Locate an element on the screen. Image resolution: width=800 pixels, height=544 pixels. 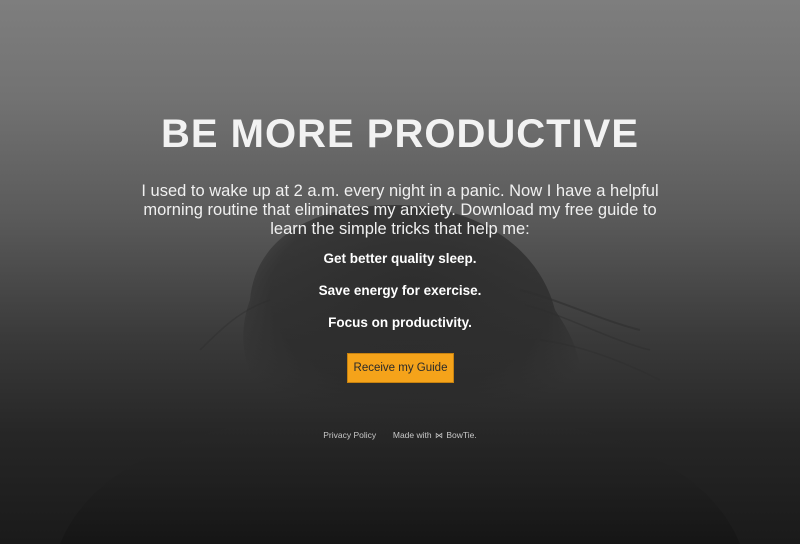
benefit-item: Save energy for exercise. is located at coordinates (400, 290).